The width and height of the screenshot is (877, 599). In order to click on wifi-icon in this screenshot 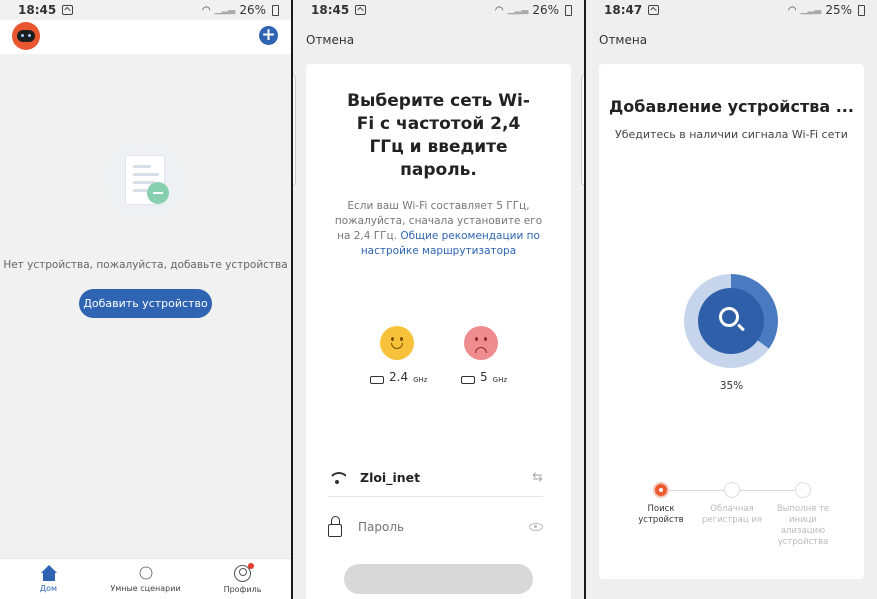, I will do `click(337, 477)`.